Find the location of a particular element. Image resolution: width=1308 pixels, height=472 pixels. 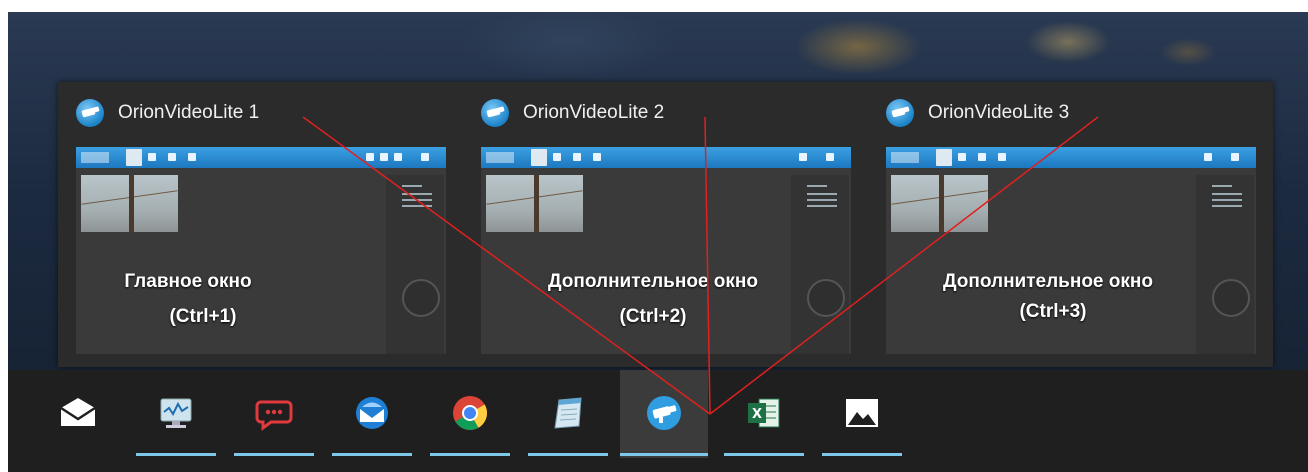

taskbar-item-mail is located at coordinates (78, 414).